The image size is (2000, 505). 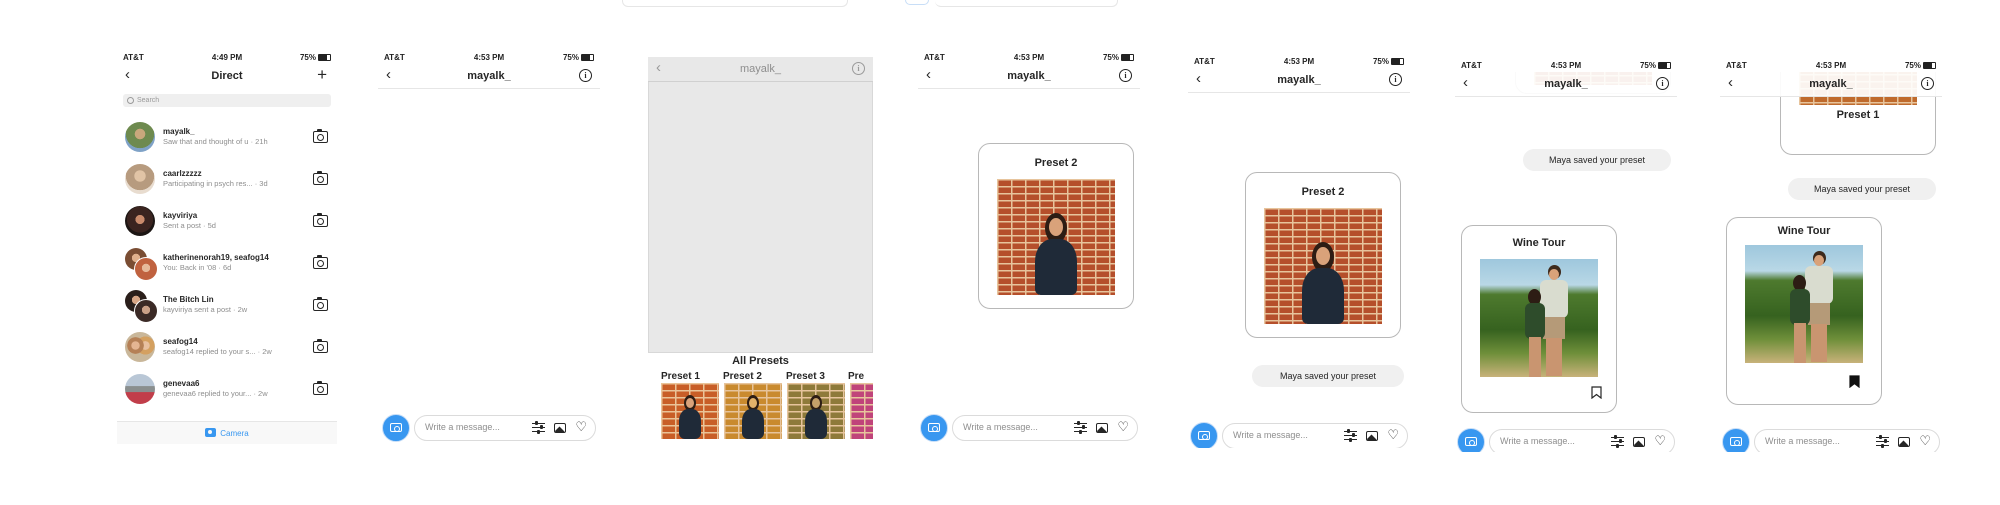 What do you see at coordinates (753, 411) in the screenshot?
I see `preset-2-thumbnail` at bounding box center [753, 411].